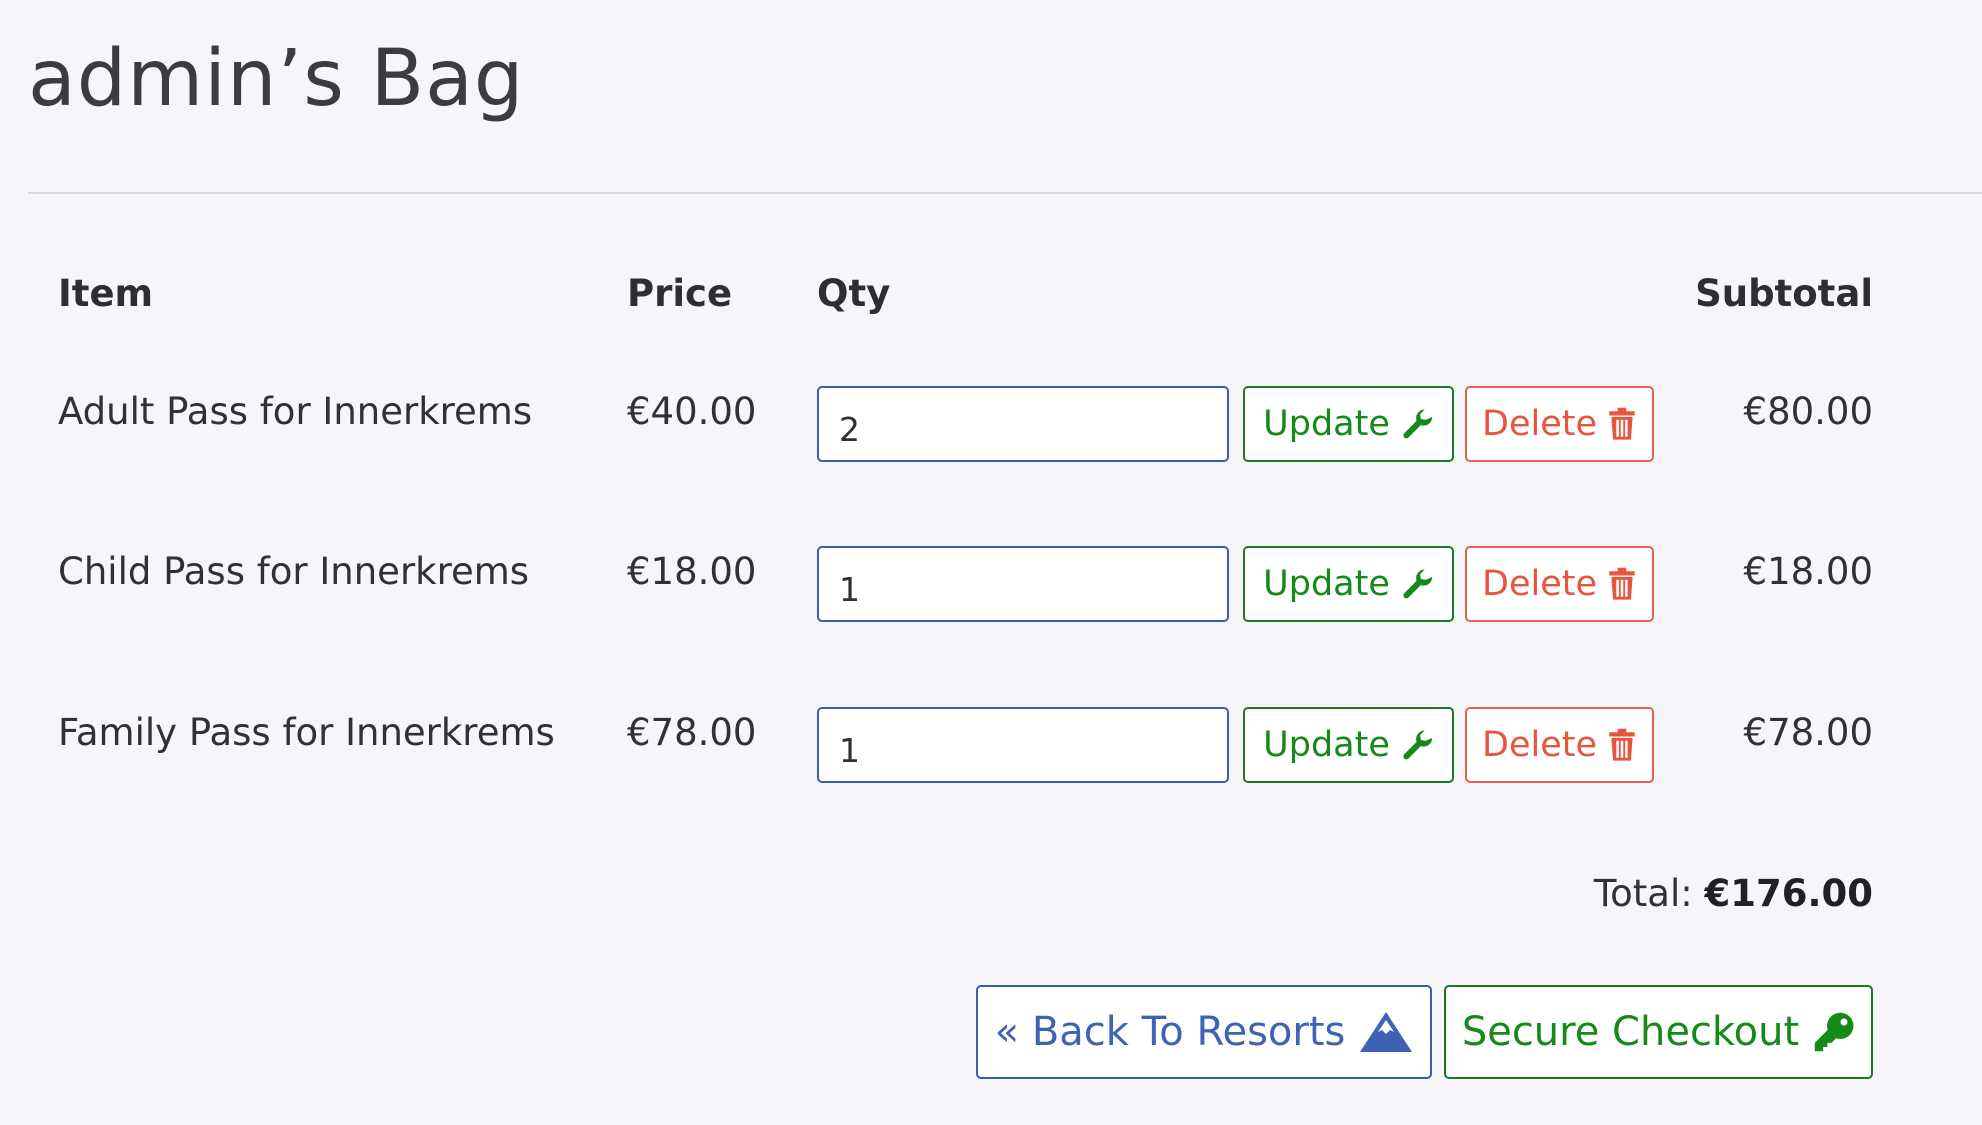 The image size is (1982, 1125). I want to click on item-price: €18.00, so click(692, 571).